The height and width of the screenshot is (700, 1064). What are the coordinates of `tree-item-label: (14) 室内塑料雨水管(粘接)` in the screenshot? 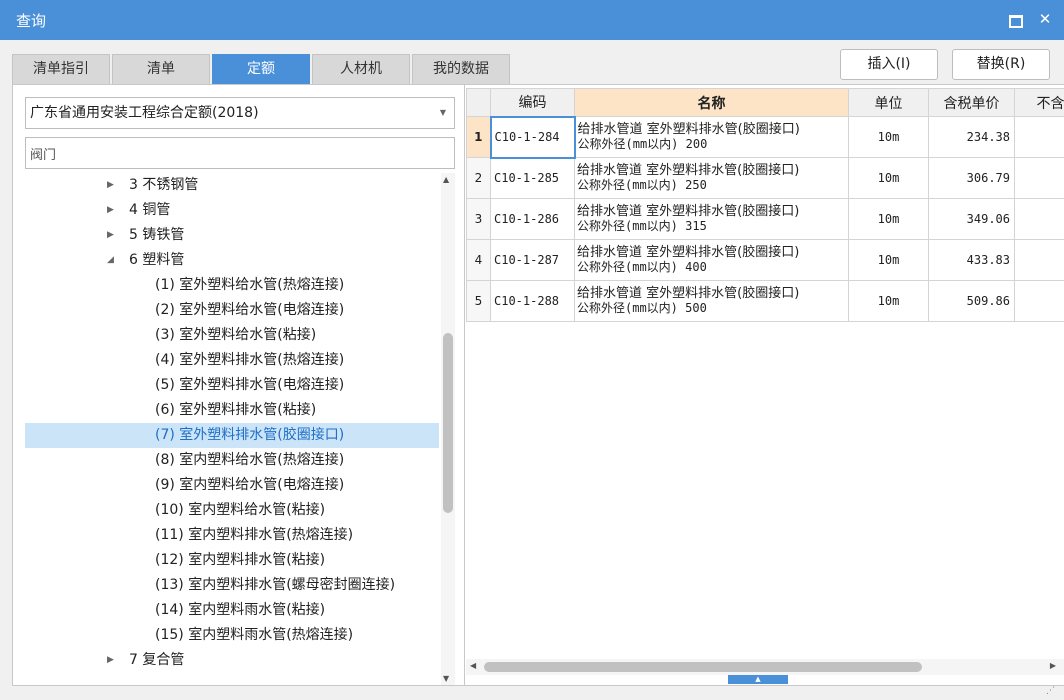 It's located at (240, 610).